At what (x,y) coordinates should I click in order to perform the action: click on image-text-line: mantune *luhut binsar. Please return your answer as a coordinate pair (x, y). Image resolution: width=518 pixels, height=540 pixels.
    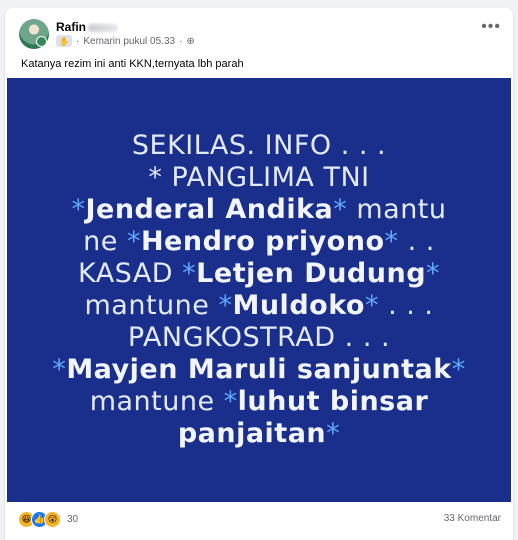
    Looking at the image, I should click on (259, 401).